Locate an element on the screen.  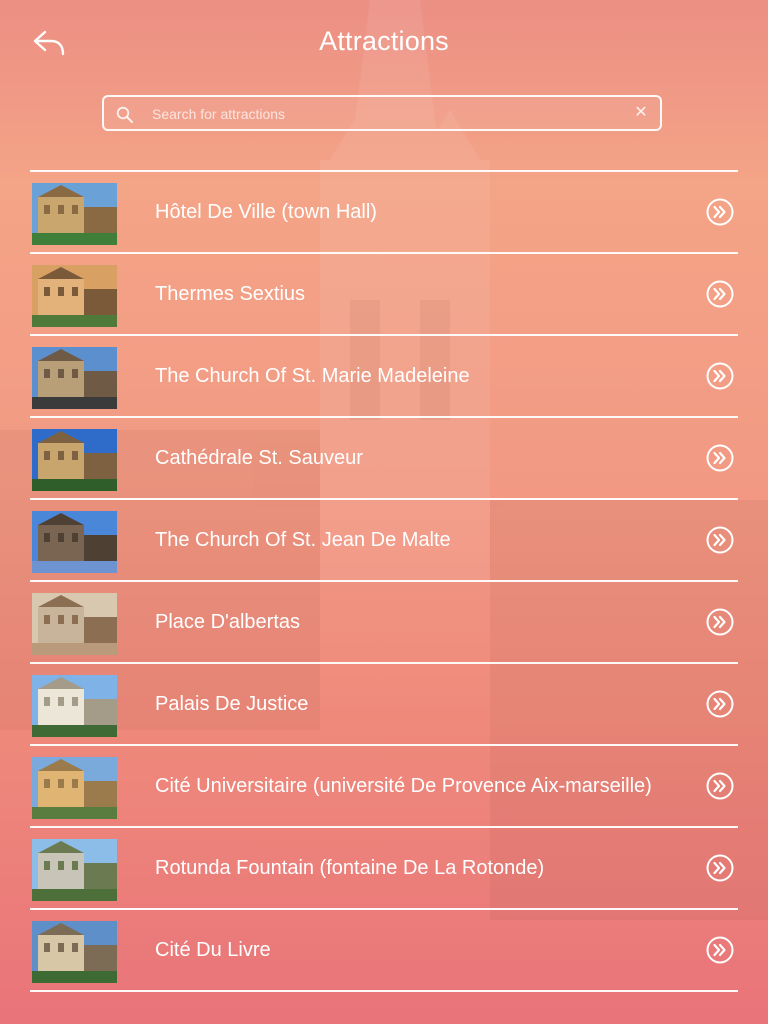
attraction-name: Thermes Sextius is located at coordinates (230, 293).